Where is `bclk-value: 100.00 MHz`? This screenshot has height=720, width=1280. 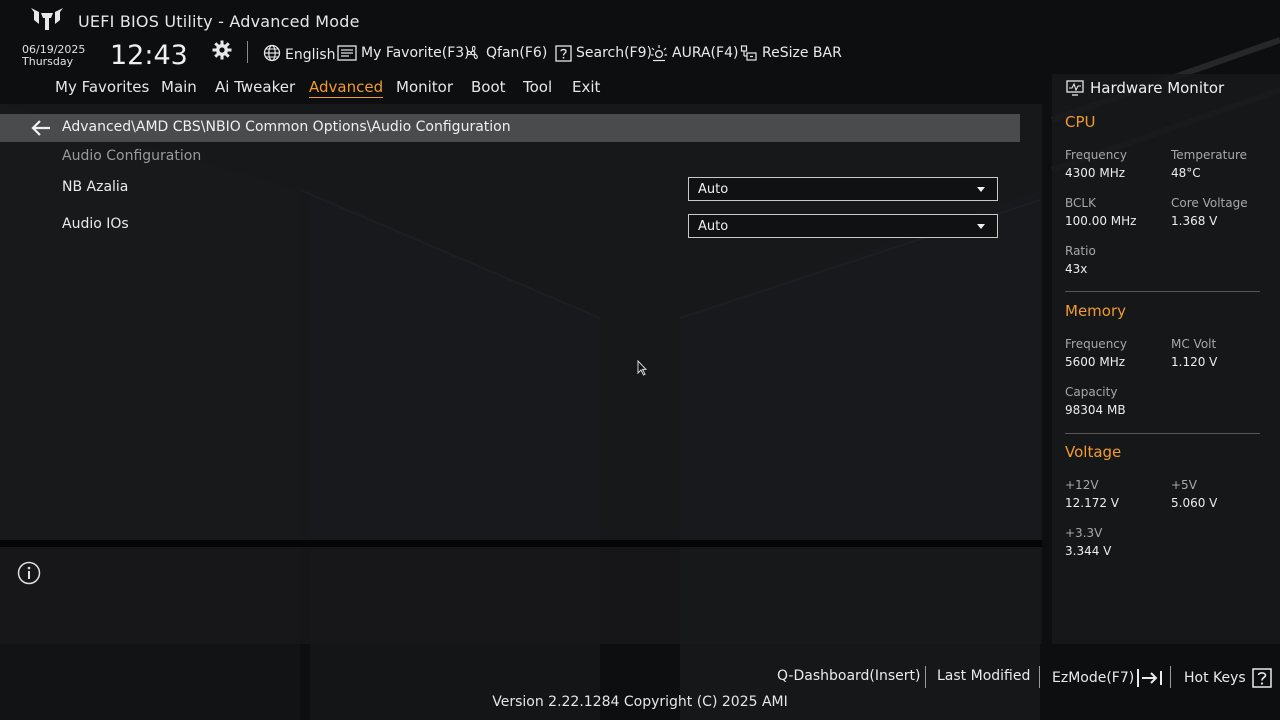 bclk-value: 100.00 MHz is located at coordinates (1101, 221).